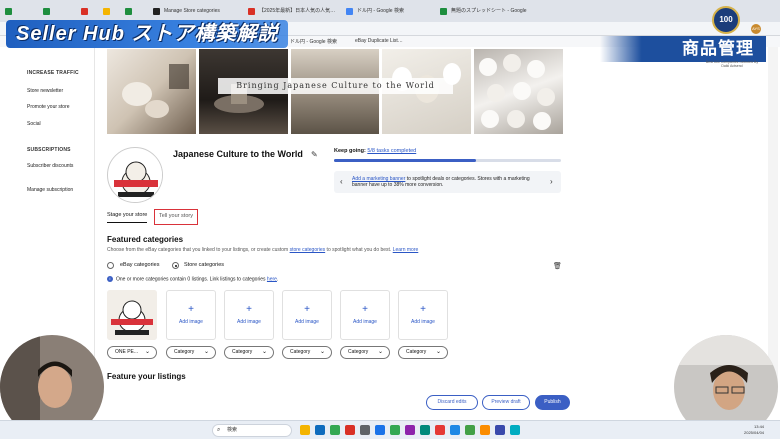 The image size is (780, 439). I want to click on category-select-5: Category ⌄, so click(365, 352).